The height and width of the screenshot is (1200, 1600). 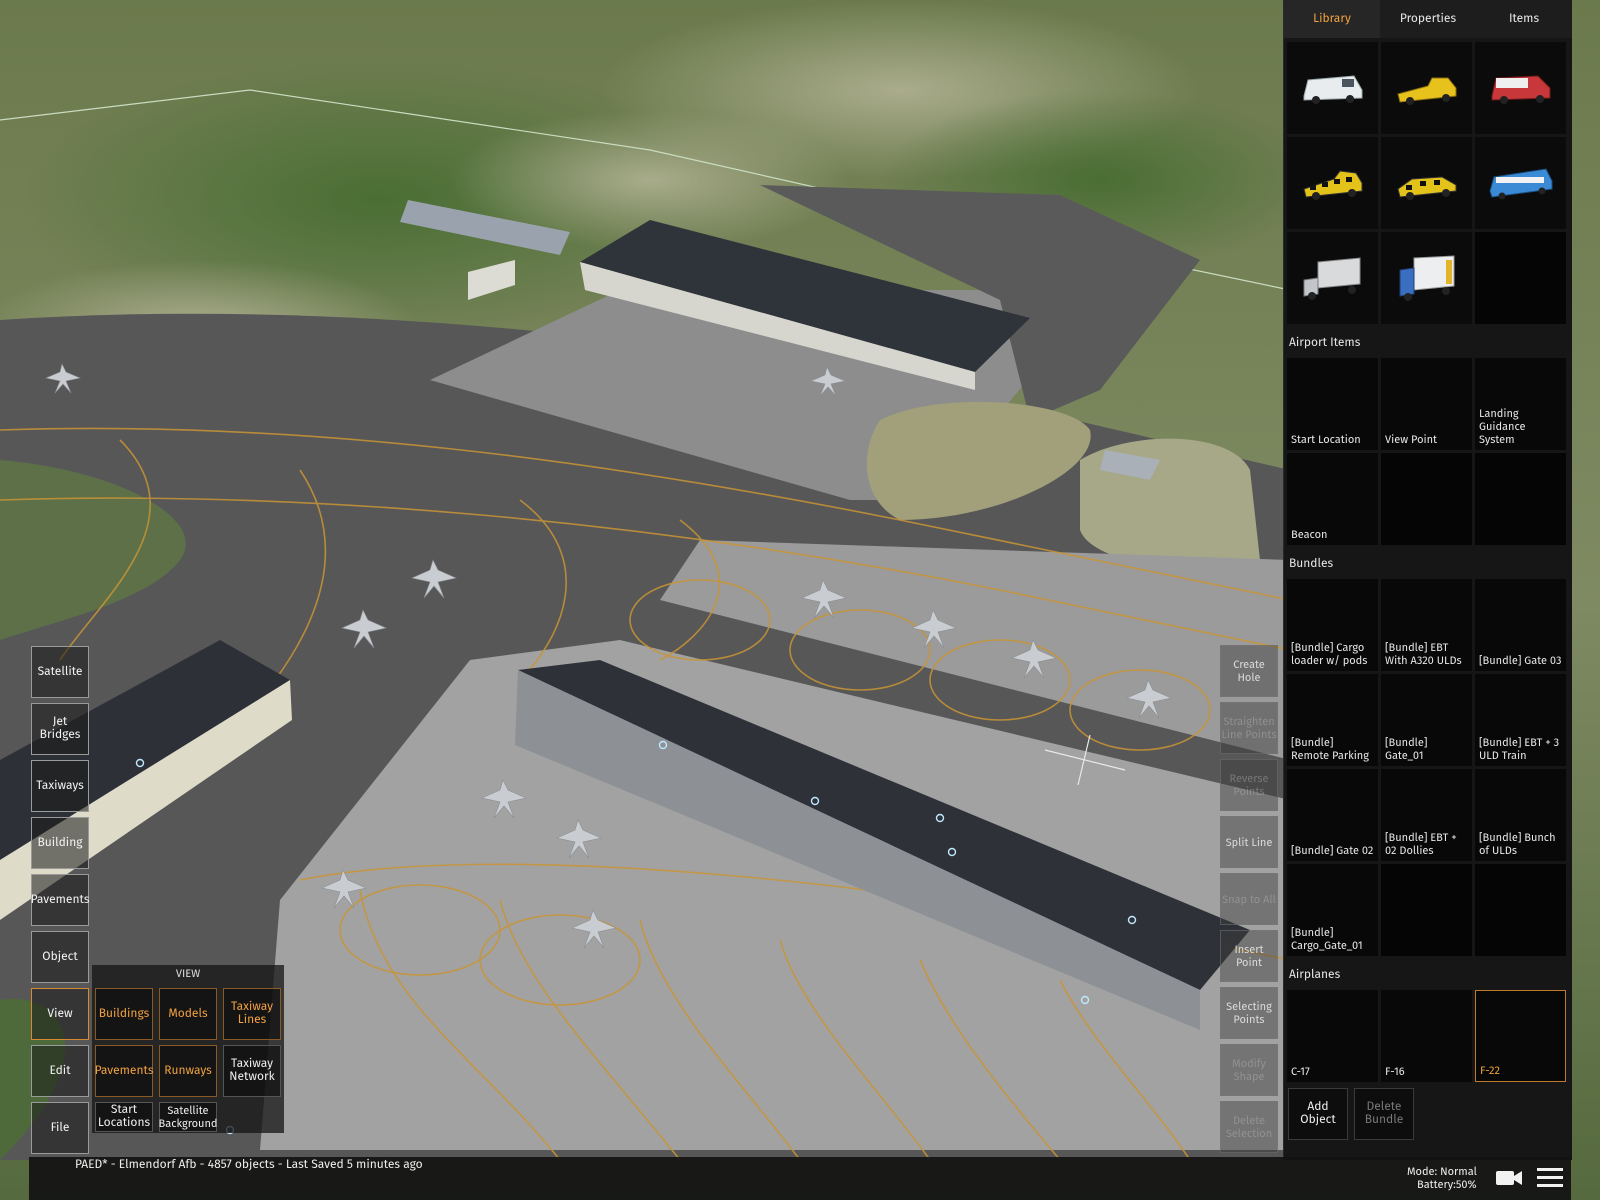 I want to click on toggle-models: Models, so click(x=188, y=1014).